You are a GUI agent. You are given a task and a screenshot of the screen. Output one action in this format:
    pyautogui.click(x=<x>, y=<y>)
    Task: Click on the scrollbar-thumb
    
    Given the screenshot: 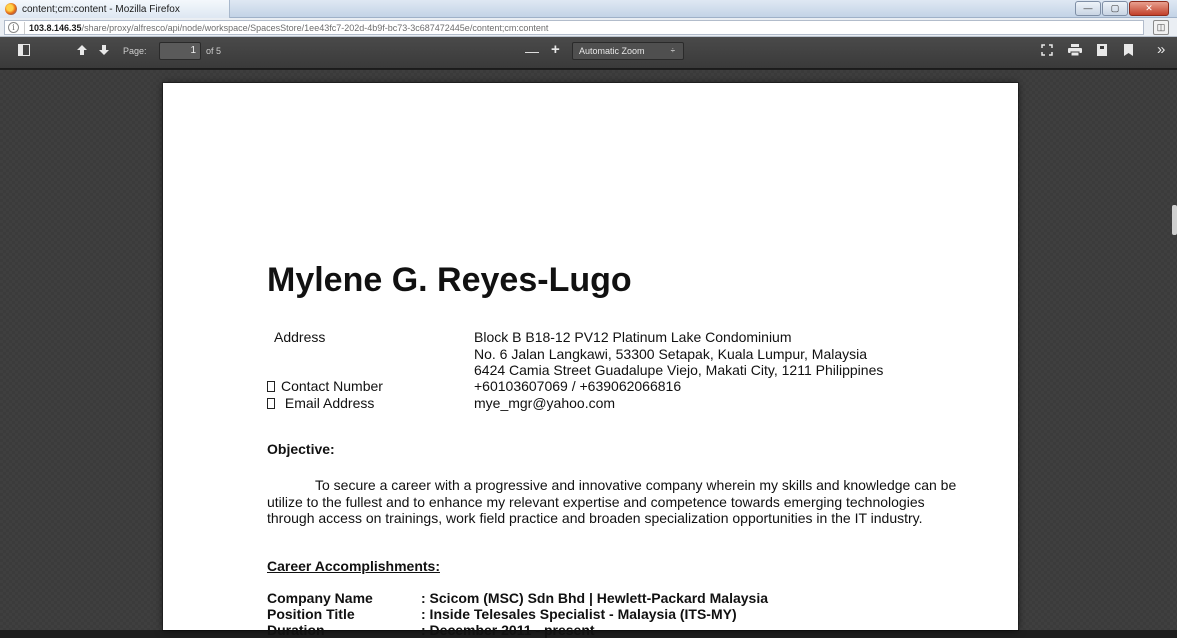 What is the action you would take?
    pyautogui.click(x=1174, y=220)
    